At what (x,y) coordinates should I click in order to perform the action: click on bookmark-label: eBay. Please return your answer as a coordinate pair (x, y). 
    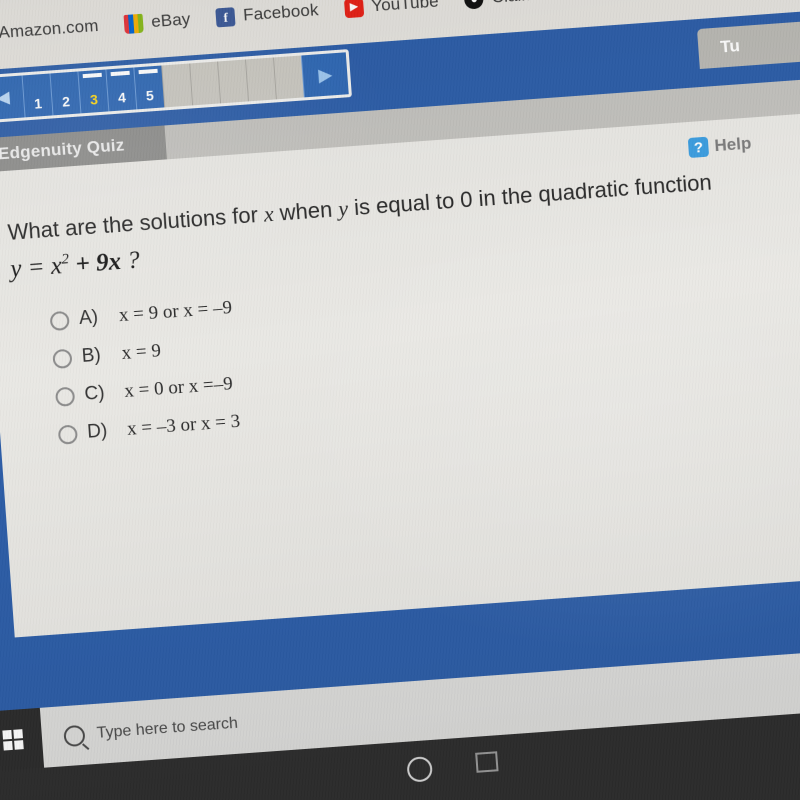
    Looking at the image, I should click on (170, 20).